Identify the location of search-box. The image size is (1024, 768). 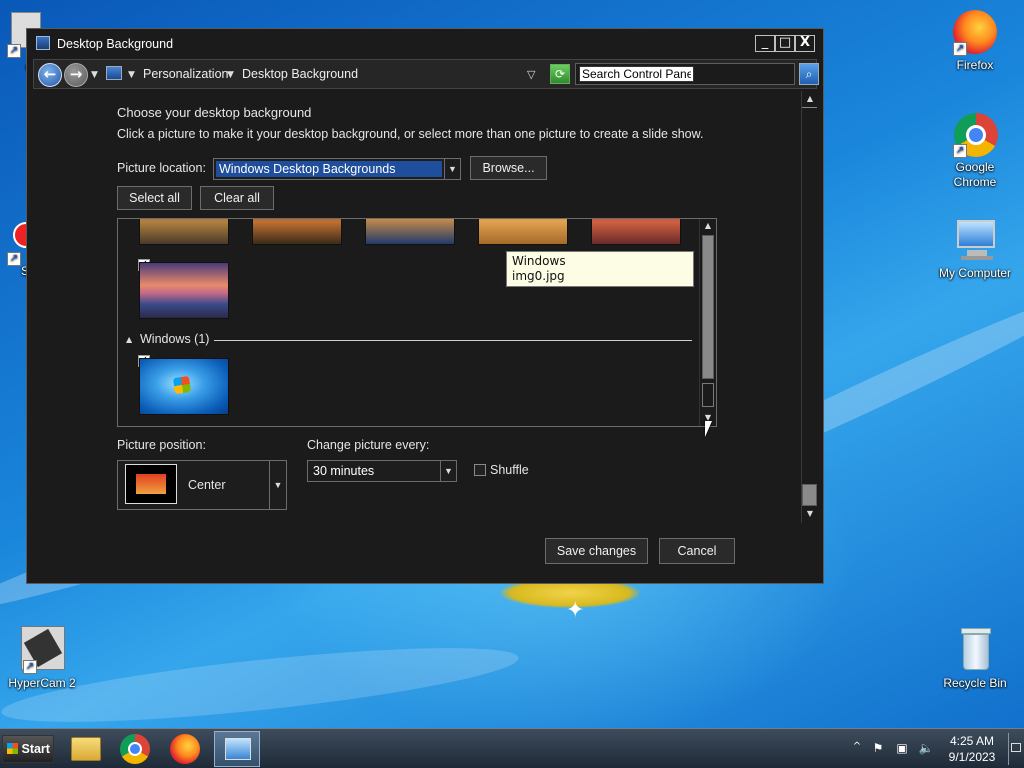
(685, 74).